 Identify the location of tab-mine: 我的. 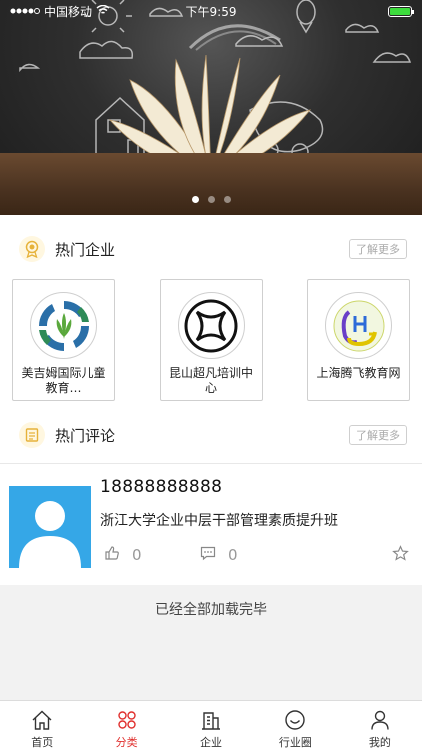
(380, 725).